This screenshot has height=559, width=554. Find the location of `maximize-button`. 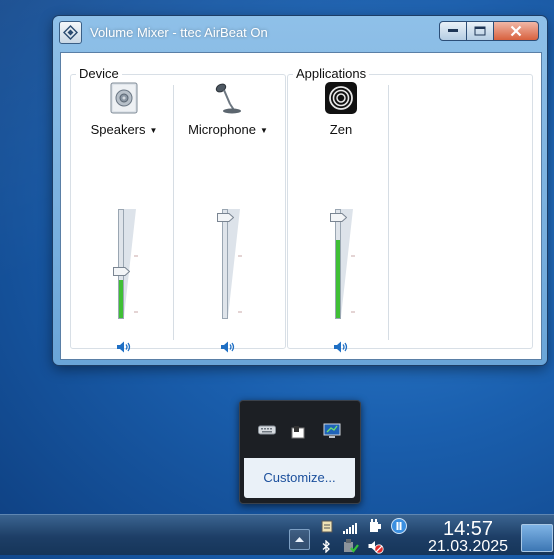

maximize-button is located at coordinates (480, 31).